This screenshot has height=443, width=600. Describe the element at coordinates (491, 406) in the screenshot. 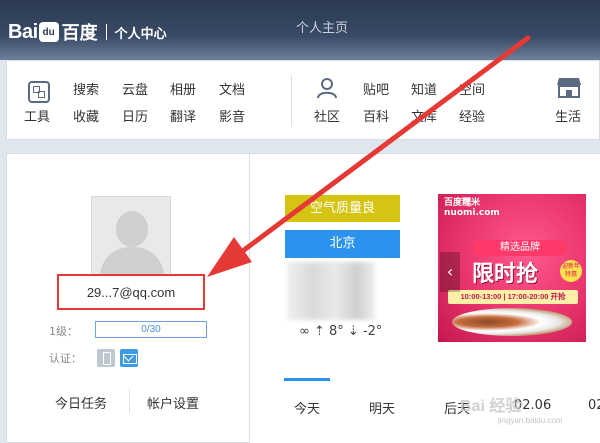

I see `watermark: Bai 经验` at that location.